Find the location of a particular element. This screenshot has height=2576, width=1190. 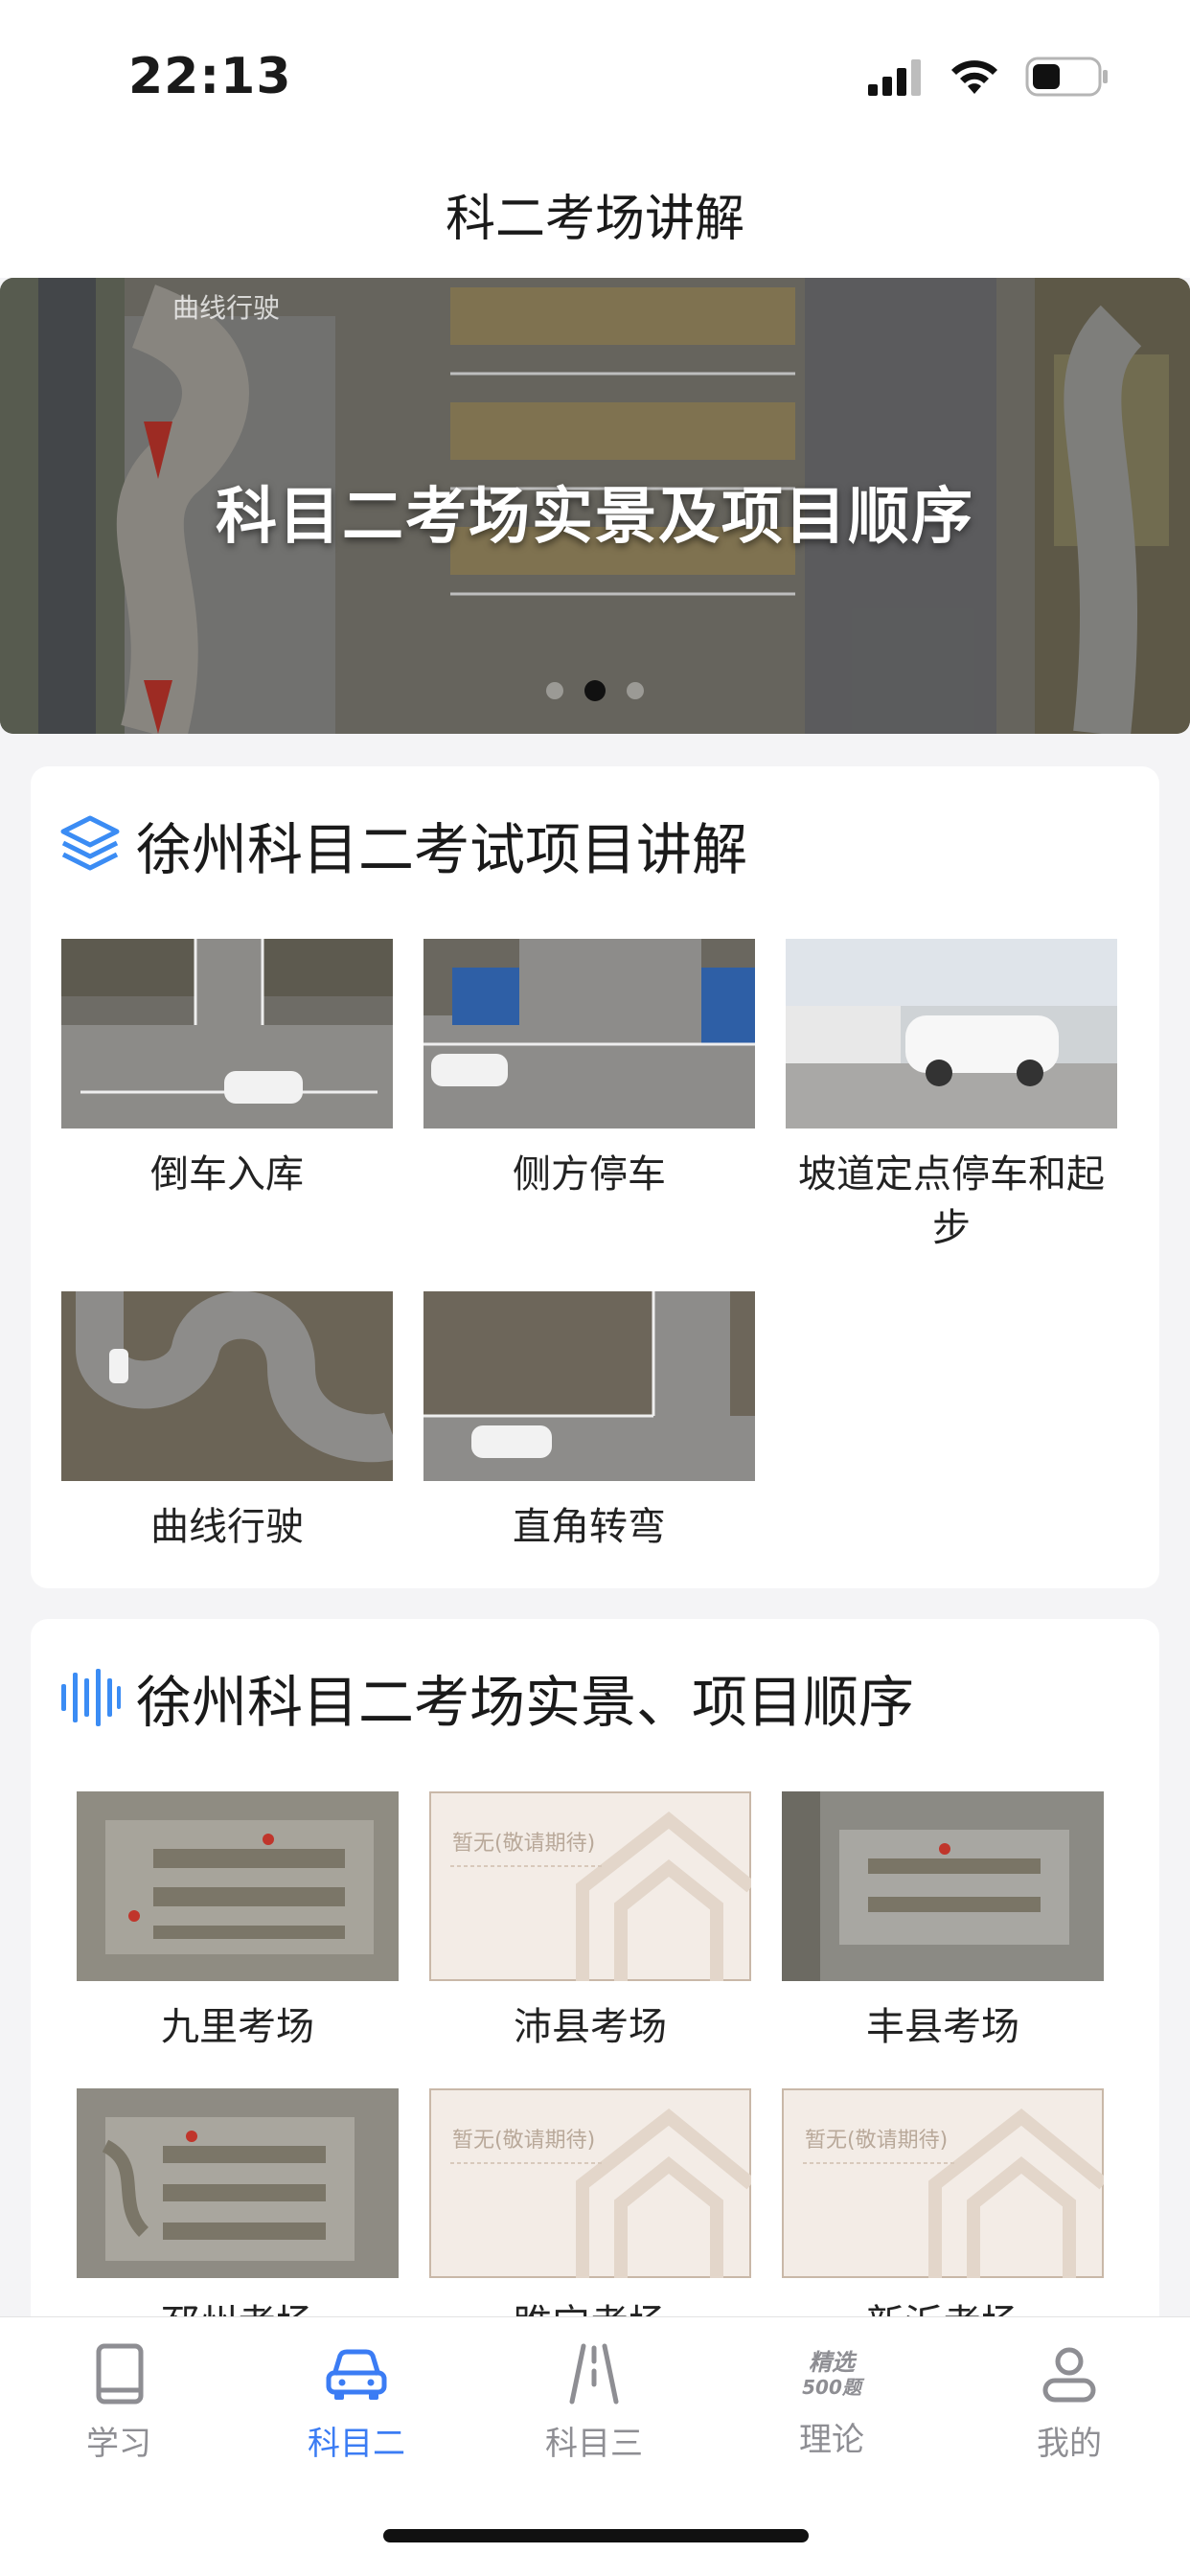

pizhou-venue-image is located at coordinates (238, 2183).